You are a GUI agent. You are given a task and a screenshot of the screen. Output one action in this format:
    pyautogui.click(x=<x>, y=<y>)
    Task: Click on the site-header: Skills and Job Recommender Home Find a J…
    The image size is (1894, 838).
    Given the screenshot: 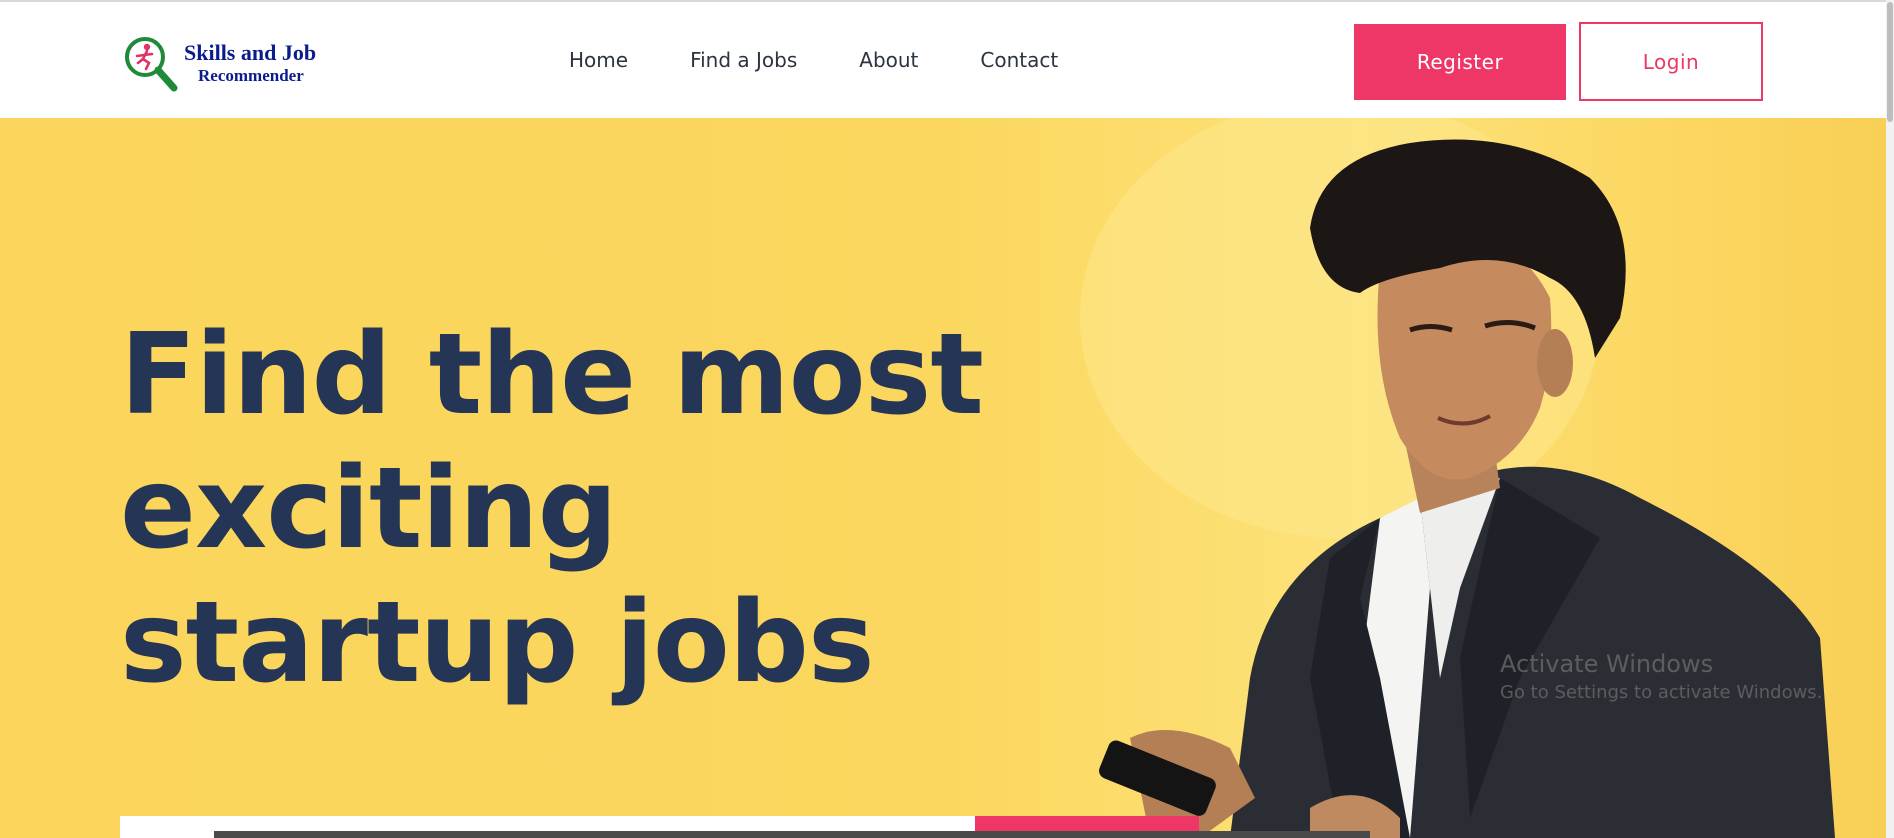 What is the action you would take?
    pyautogui.click(x=947, y=59)
    